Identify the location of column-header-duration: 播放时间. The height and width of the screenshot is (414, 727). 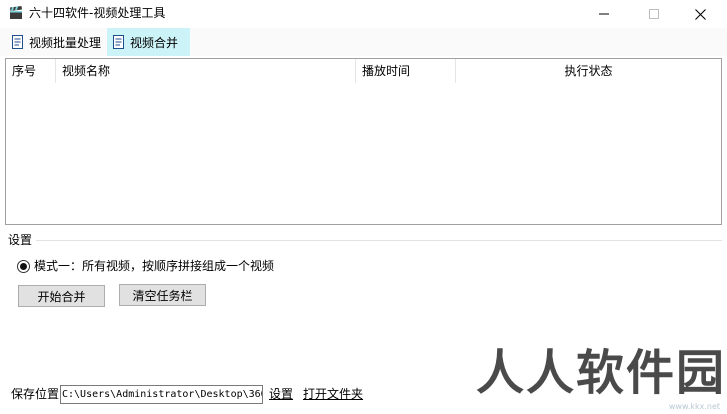
(406, 71).